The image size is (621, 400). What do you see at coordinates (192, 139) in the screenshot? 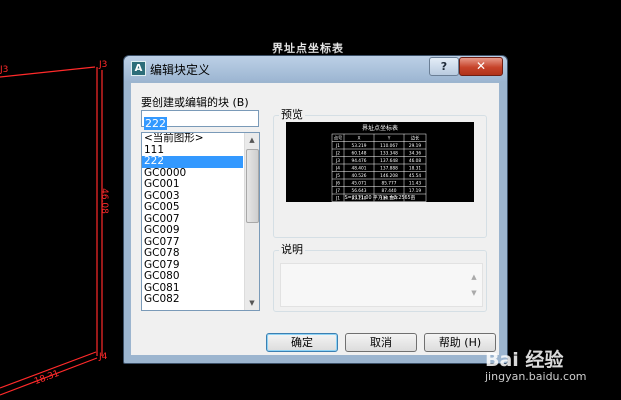
I see `block-list-item: <当前图形>` at bounding box center [192, 139].